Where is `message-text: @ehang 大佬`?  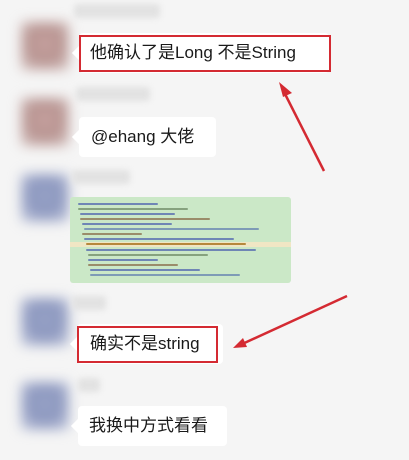 message-text: @ehang 大佬 is located at coordinates (143, 136).